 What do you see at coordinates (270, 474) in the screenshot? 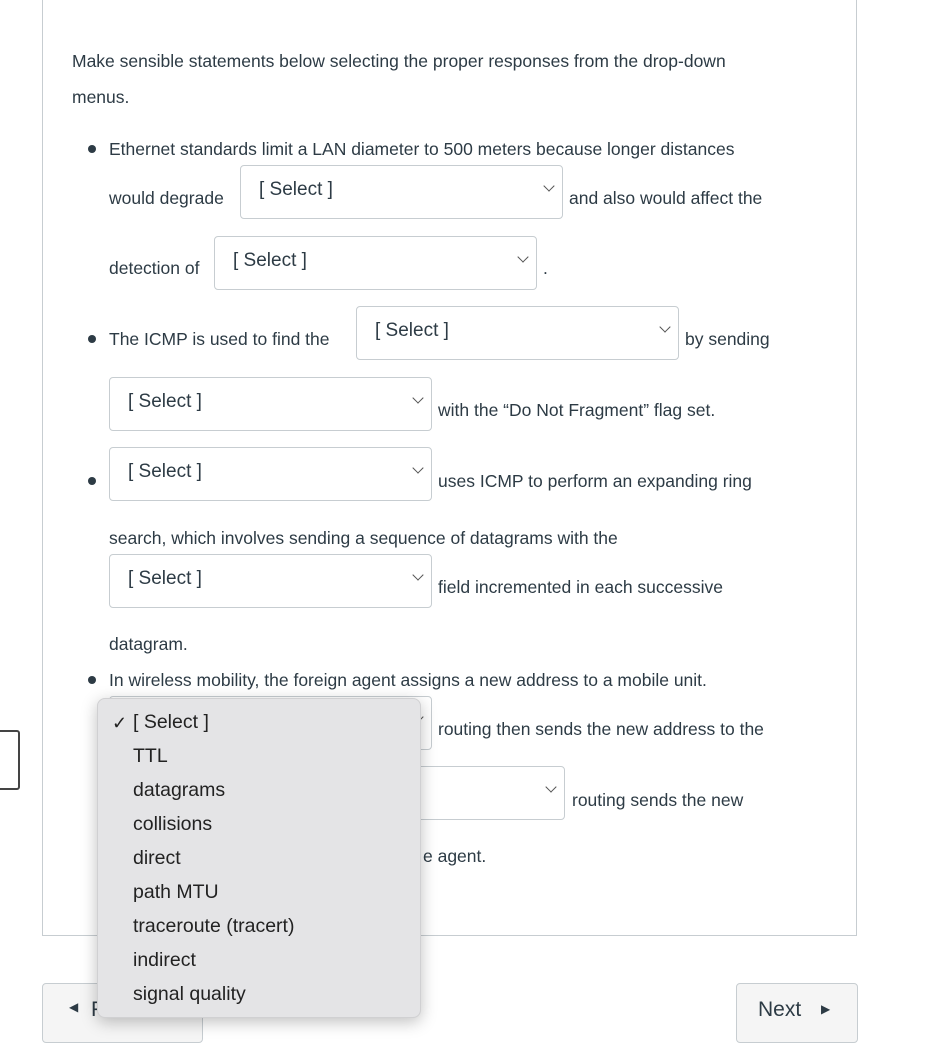
I see `select-ring-search-tool: [ Select ]` at bounding box center [270, 474].